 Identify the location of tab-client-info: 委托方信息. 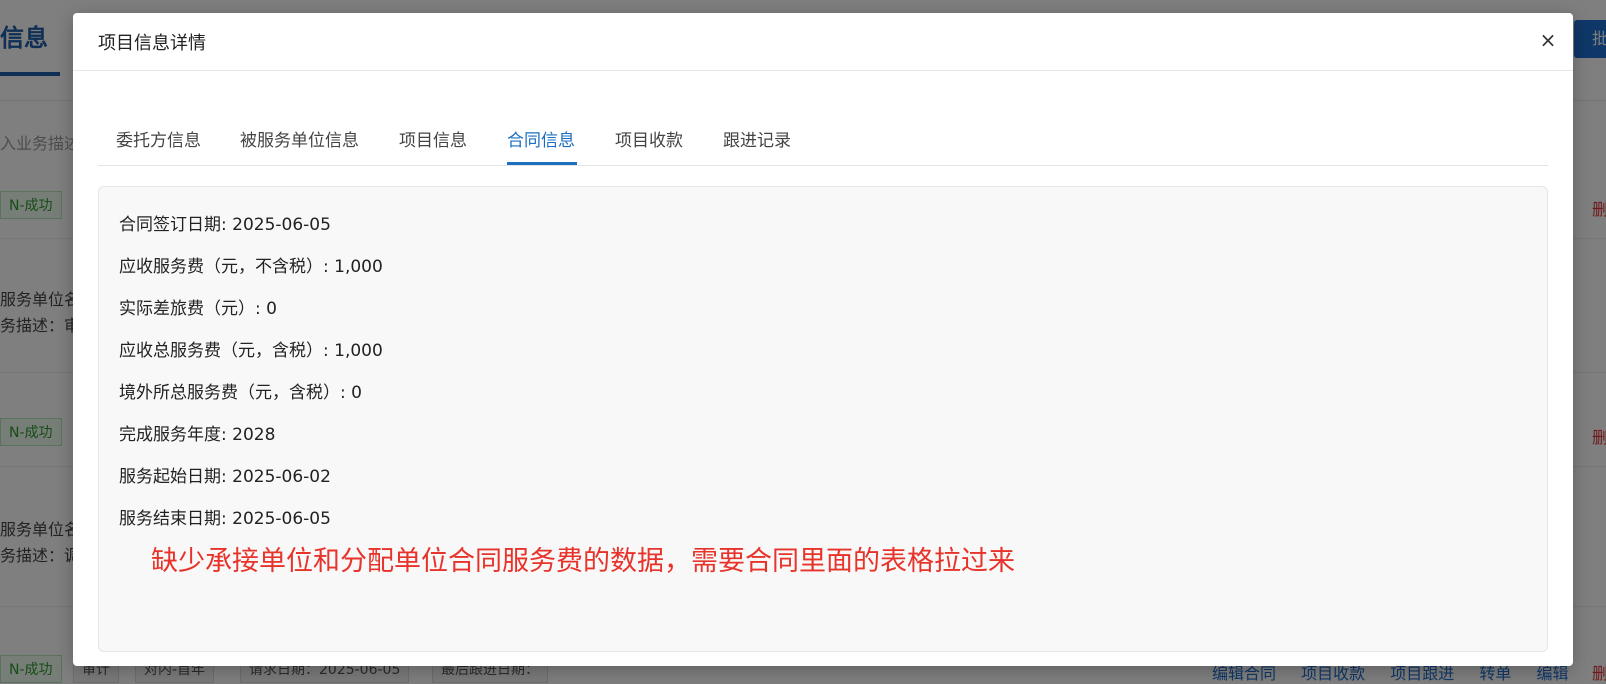
(158, 144).